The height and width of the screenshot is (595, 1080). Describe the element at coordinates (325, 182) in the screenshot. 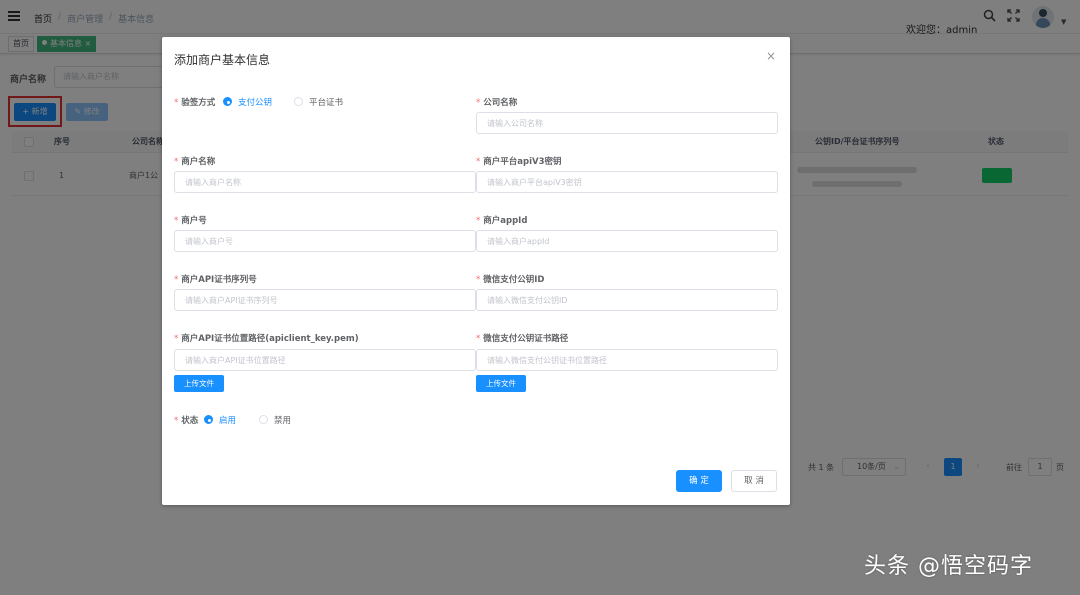

I see `merchant-name-input` at that location.